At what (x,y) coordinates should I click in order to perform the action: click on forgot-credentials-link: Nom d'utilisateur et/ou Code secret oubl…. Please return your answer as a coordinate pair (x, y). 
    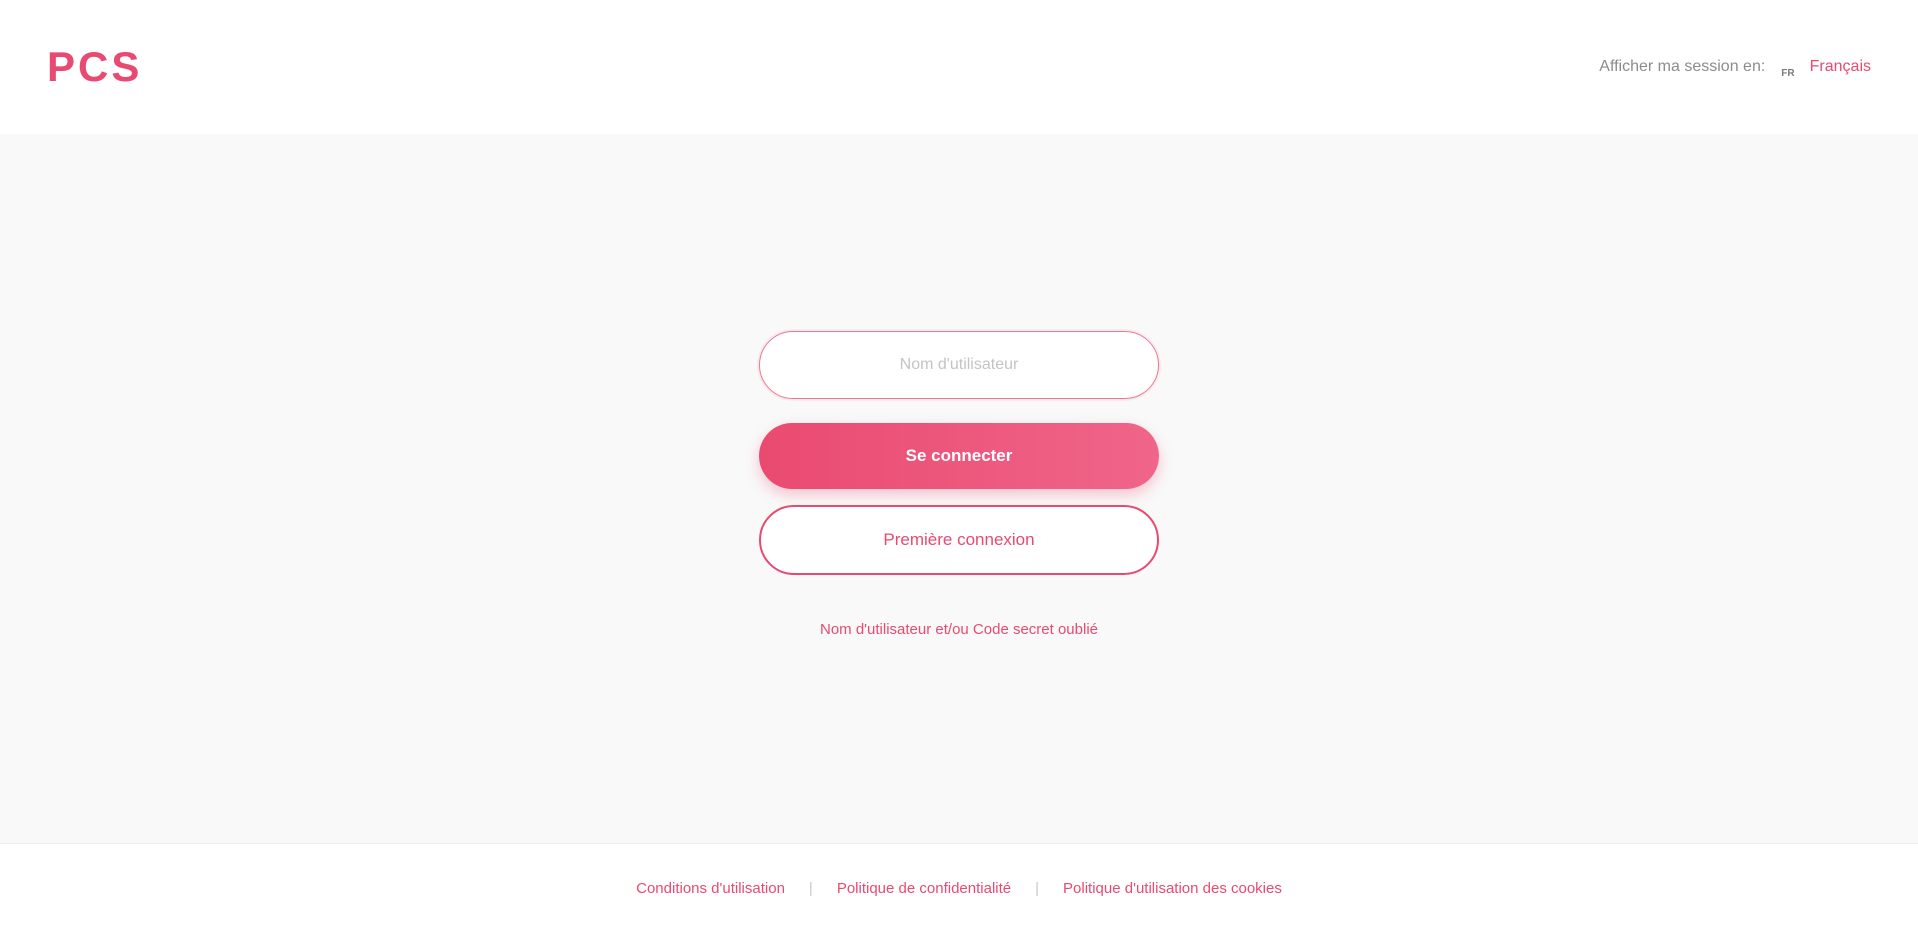
    Looking at the image, I should click on (959, 629).